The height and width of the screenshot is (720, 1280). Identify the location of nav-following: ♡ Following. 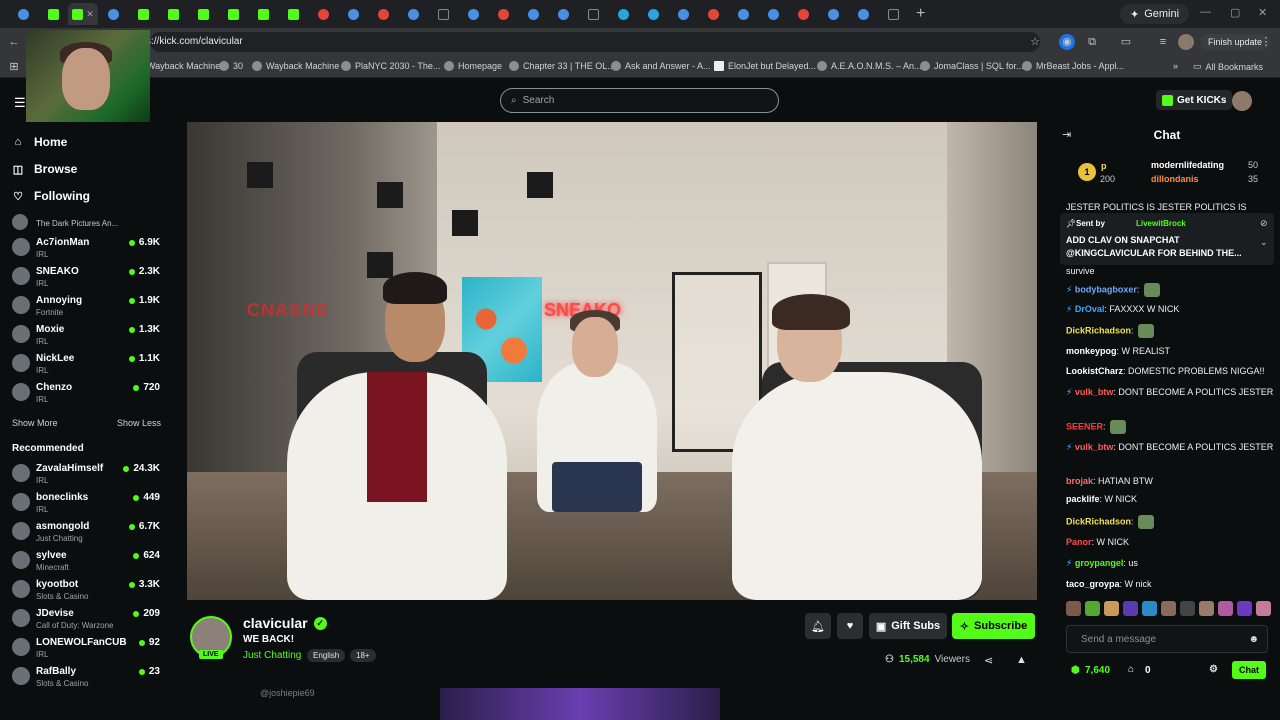
(51, 196).